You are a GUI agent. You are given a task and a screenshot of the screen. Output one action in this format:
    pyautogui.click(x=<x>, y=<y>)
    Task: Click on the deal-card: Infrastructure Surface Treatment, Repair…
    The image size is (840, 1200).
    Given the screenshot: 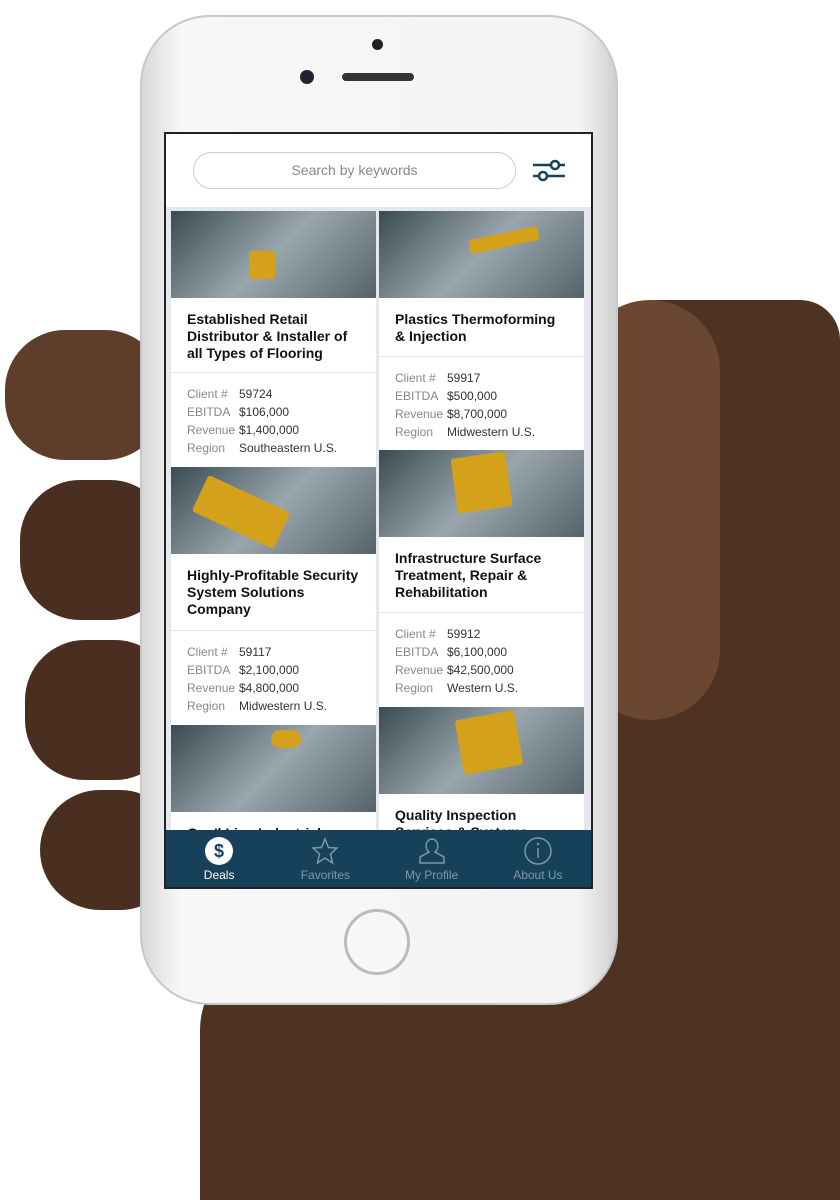 What is the action you would take?
    pyautogui.click(x=481, y=579)
    